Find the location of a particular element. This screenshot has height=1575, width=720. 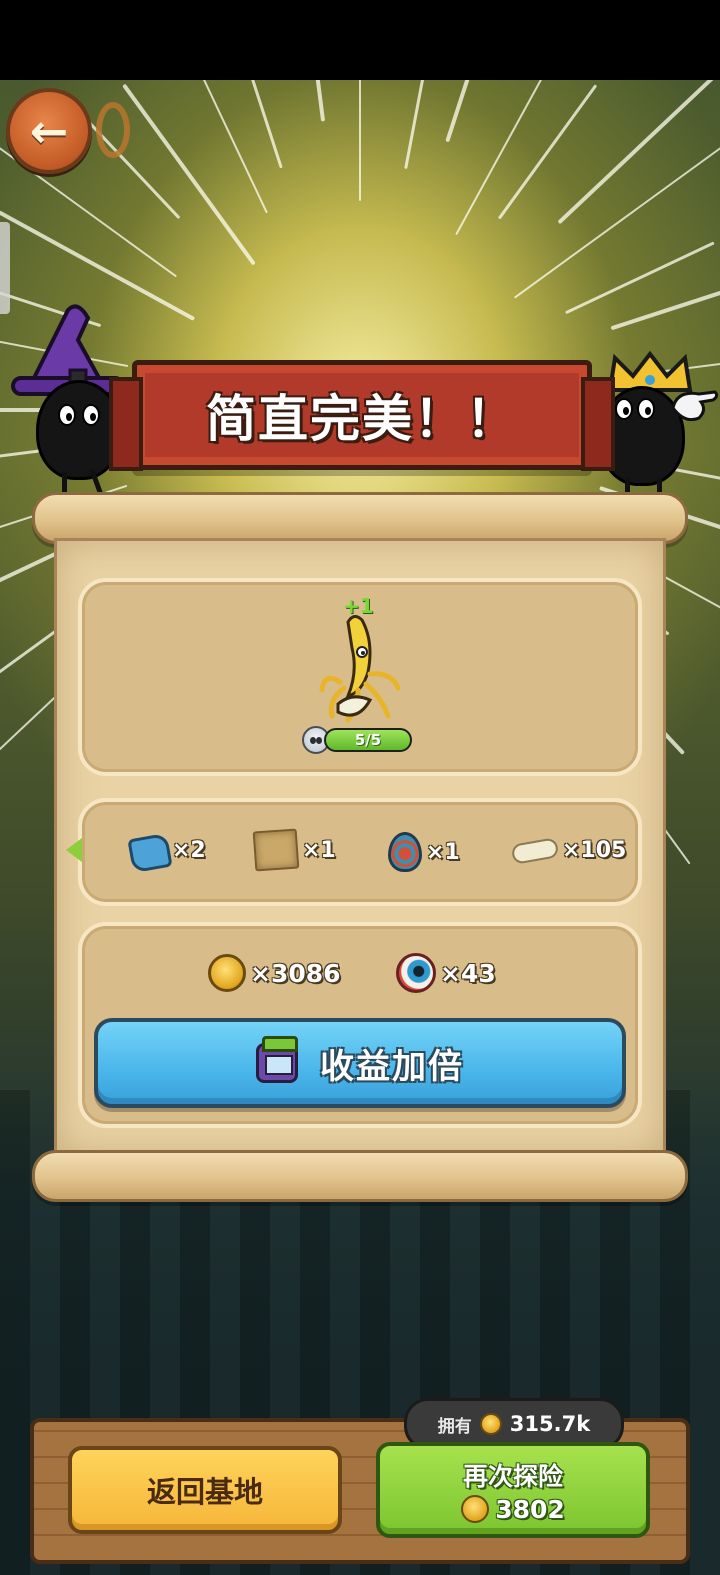

owned-value: 315.7k is located at coordinates (550, 1424).